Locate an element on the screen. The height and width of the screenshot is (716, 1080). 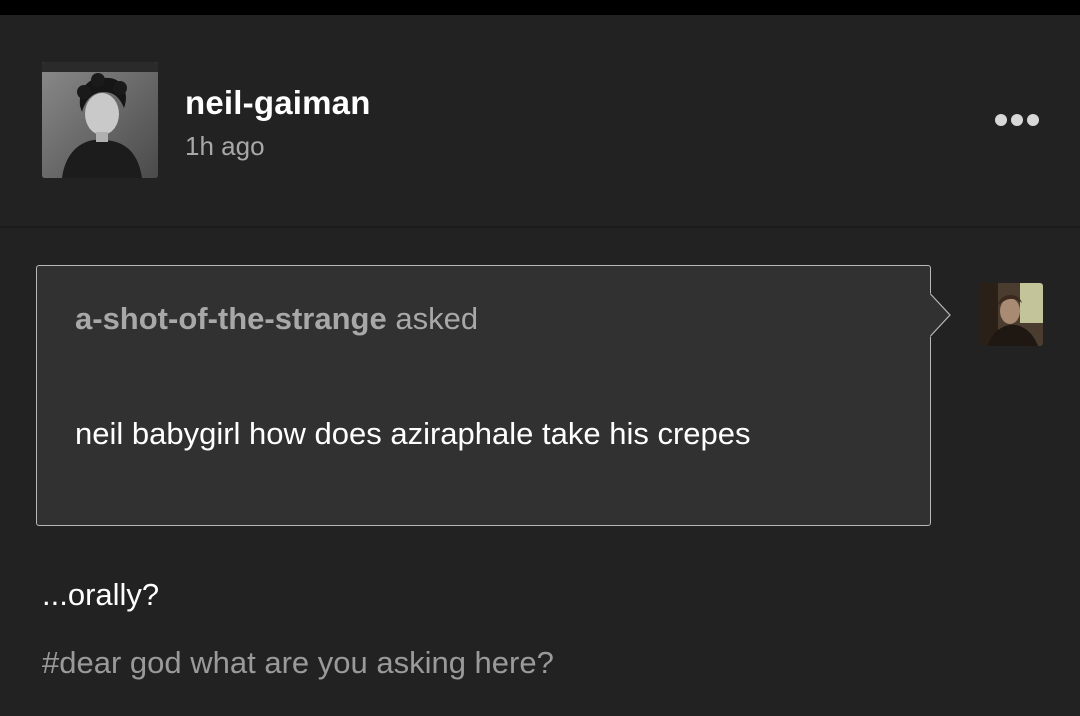
more-options-button is located at coordinates (1016, 120).